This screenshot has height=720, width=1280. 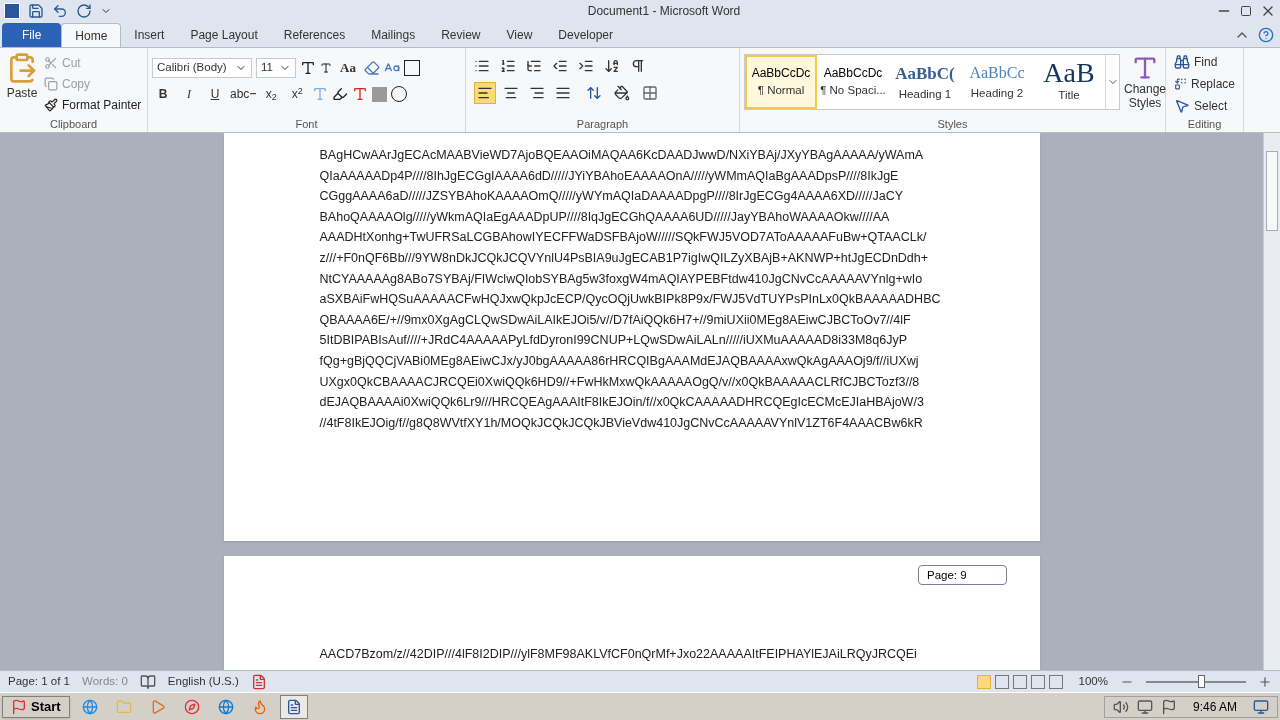 I want to click on shrink-font-icon, so click(x=326, y=68).